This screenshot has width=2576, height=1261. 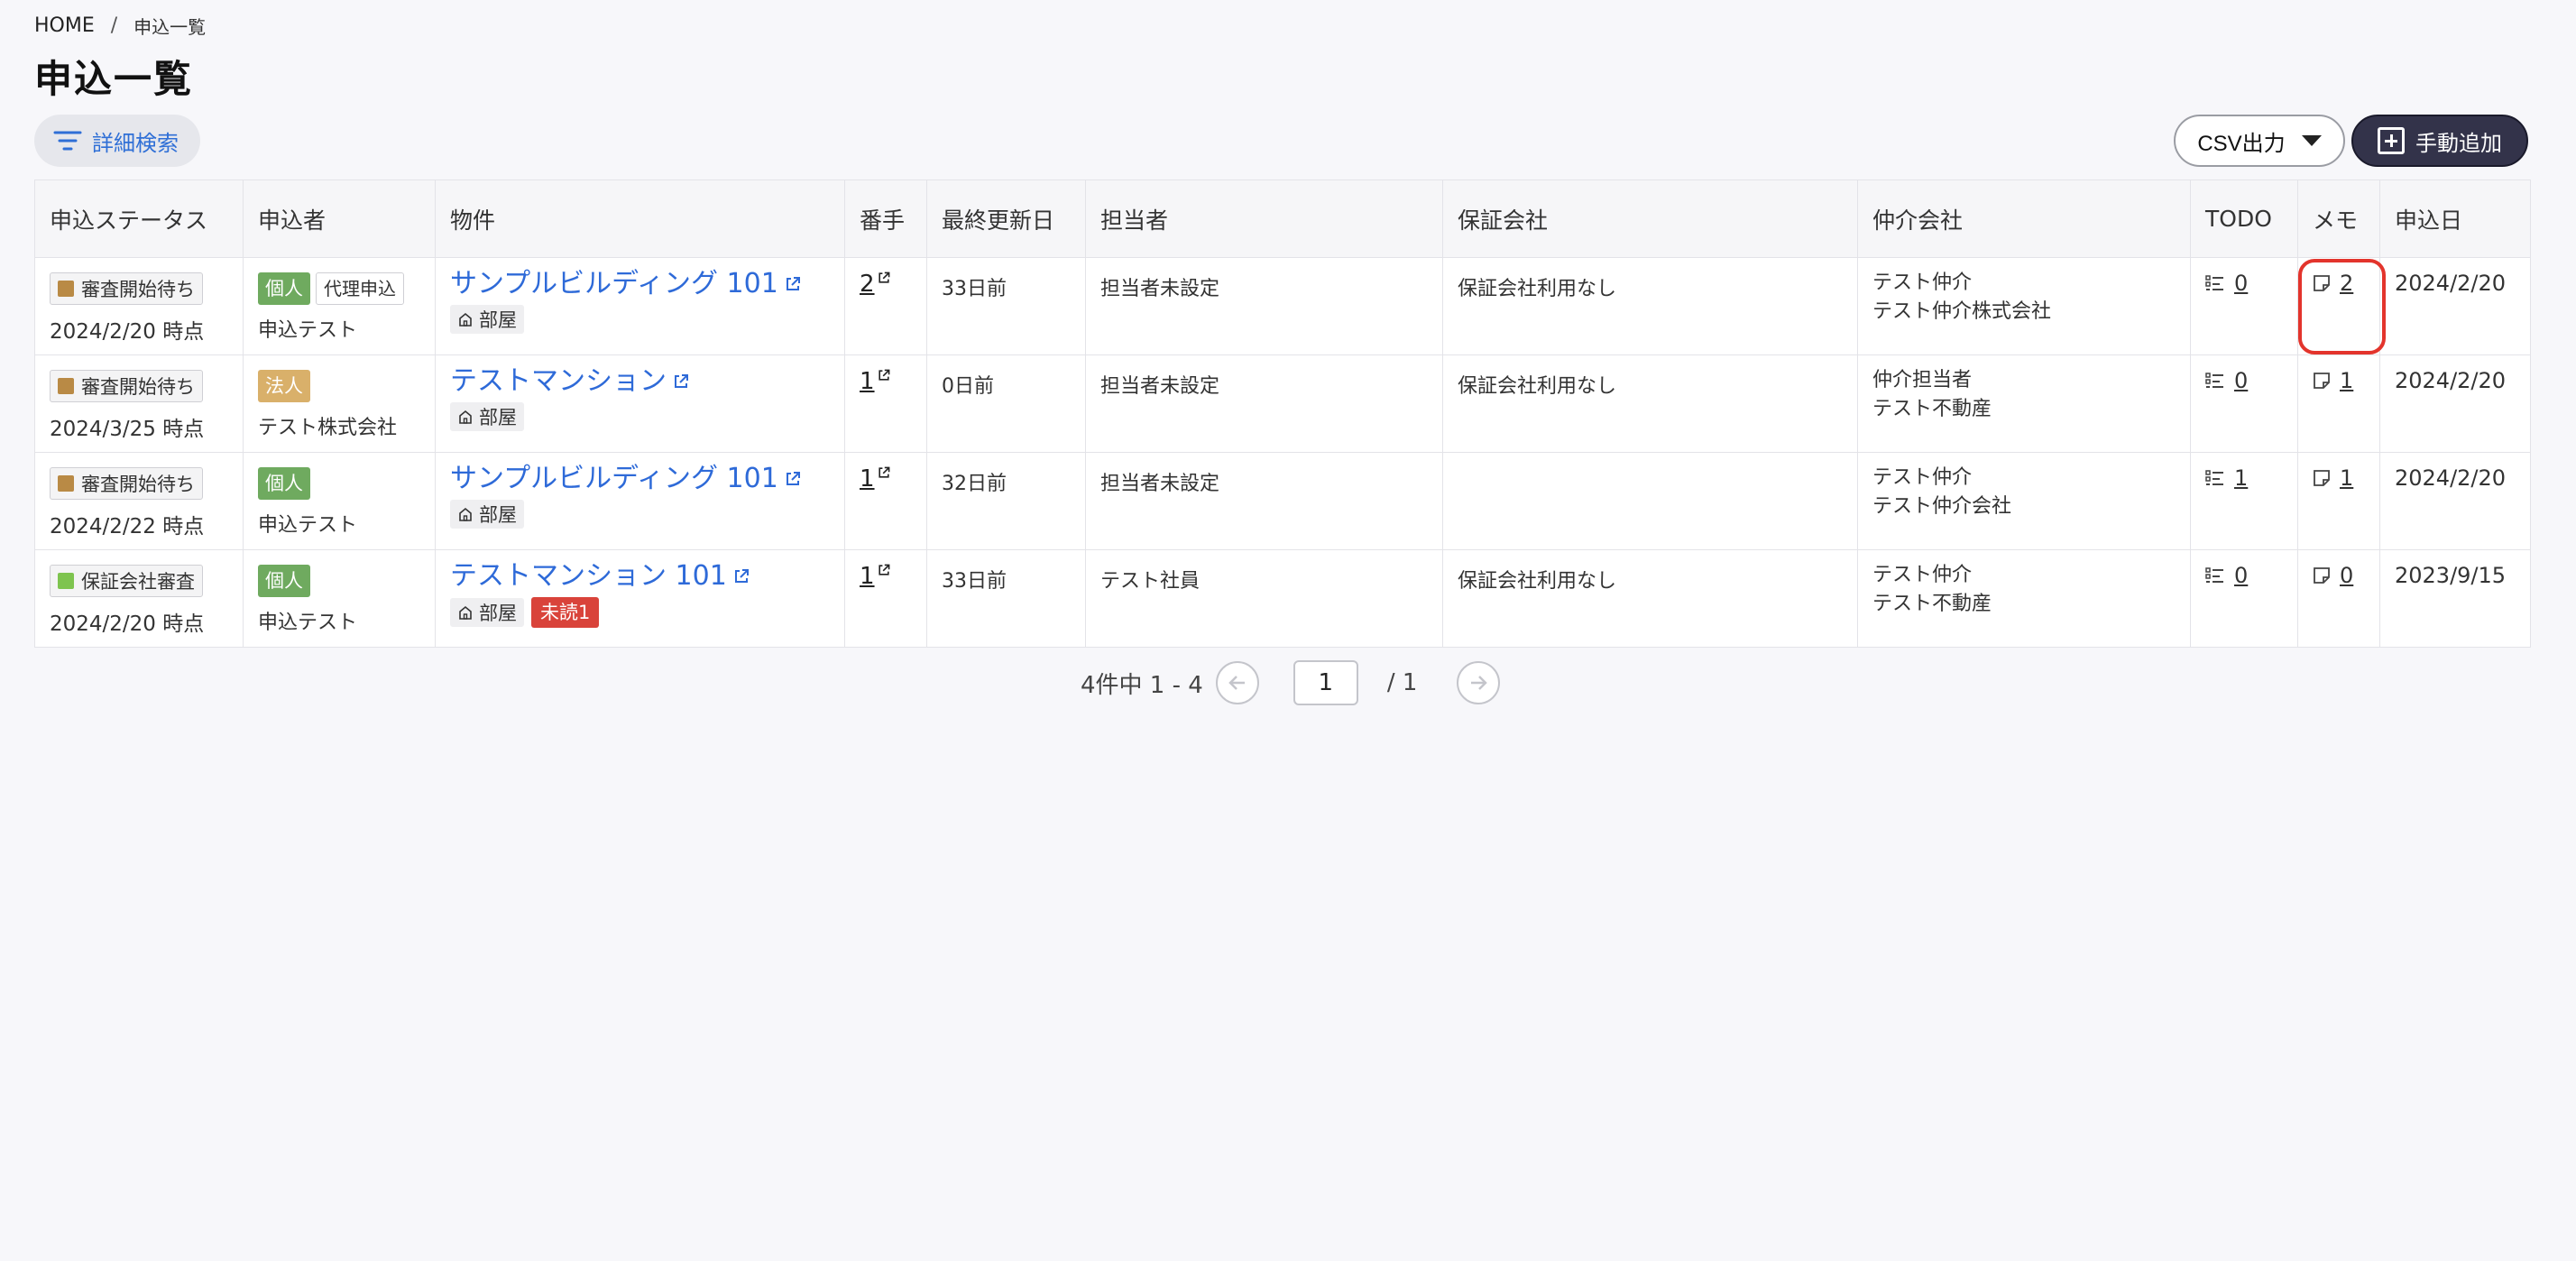 What do you see at coordinates (139, 218) in the screenshot?
I see `column-header-status: 申込ステータス` at bounding box center [139, 218].